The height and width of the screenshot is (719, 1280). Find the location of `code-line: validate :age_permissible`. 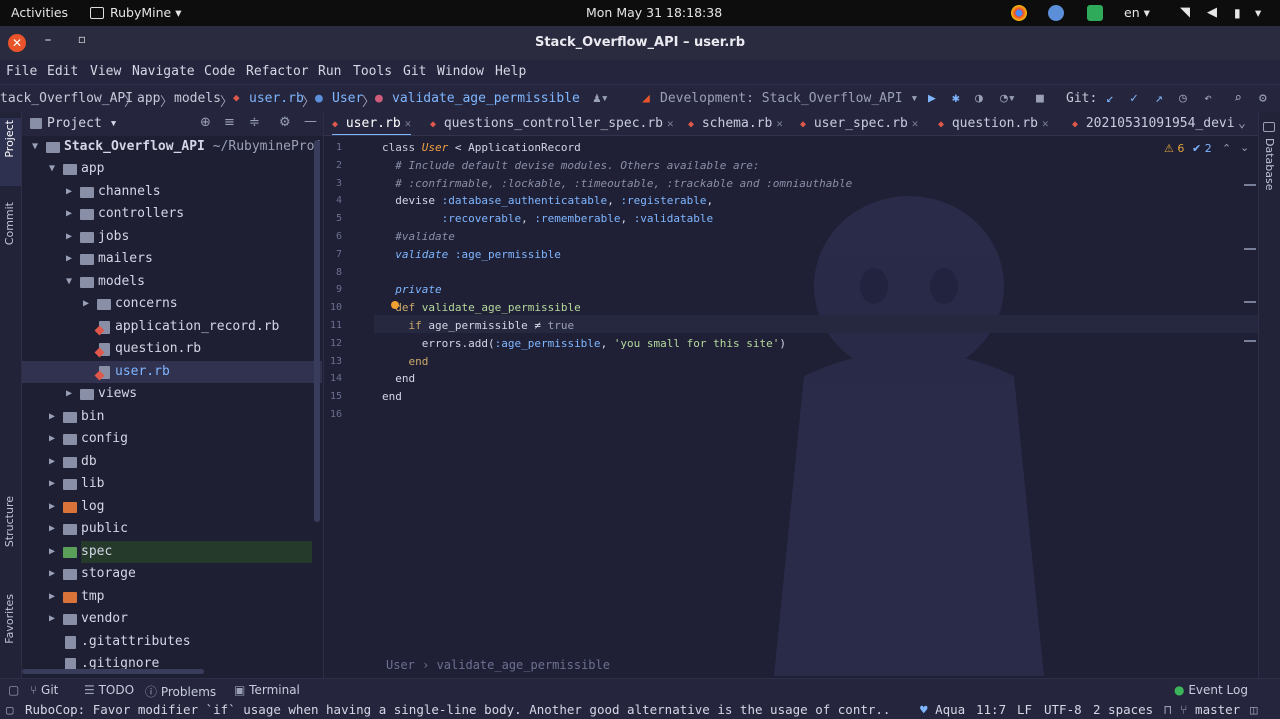

code-line: validate :age_permissible is located at coordinates (471, 255).